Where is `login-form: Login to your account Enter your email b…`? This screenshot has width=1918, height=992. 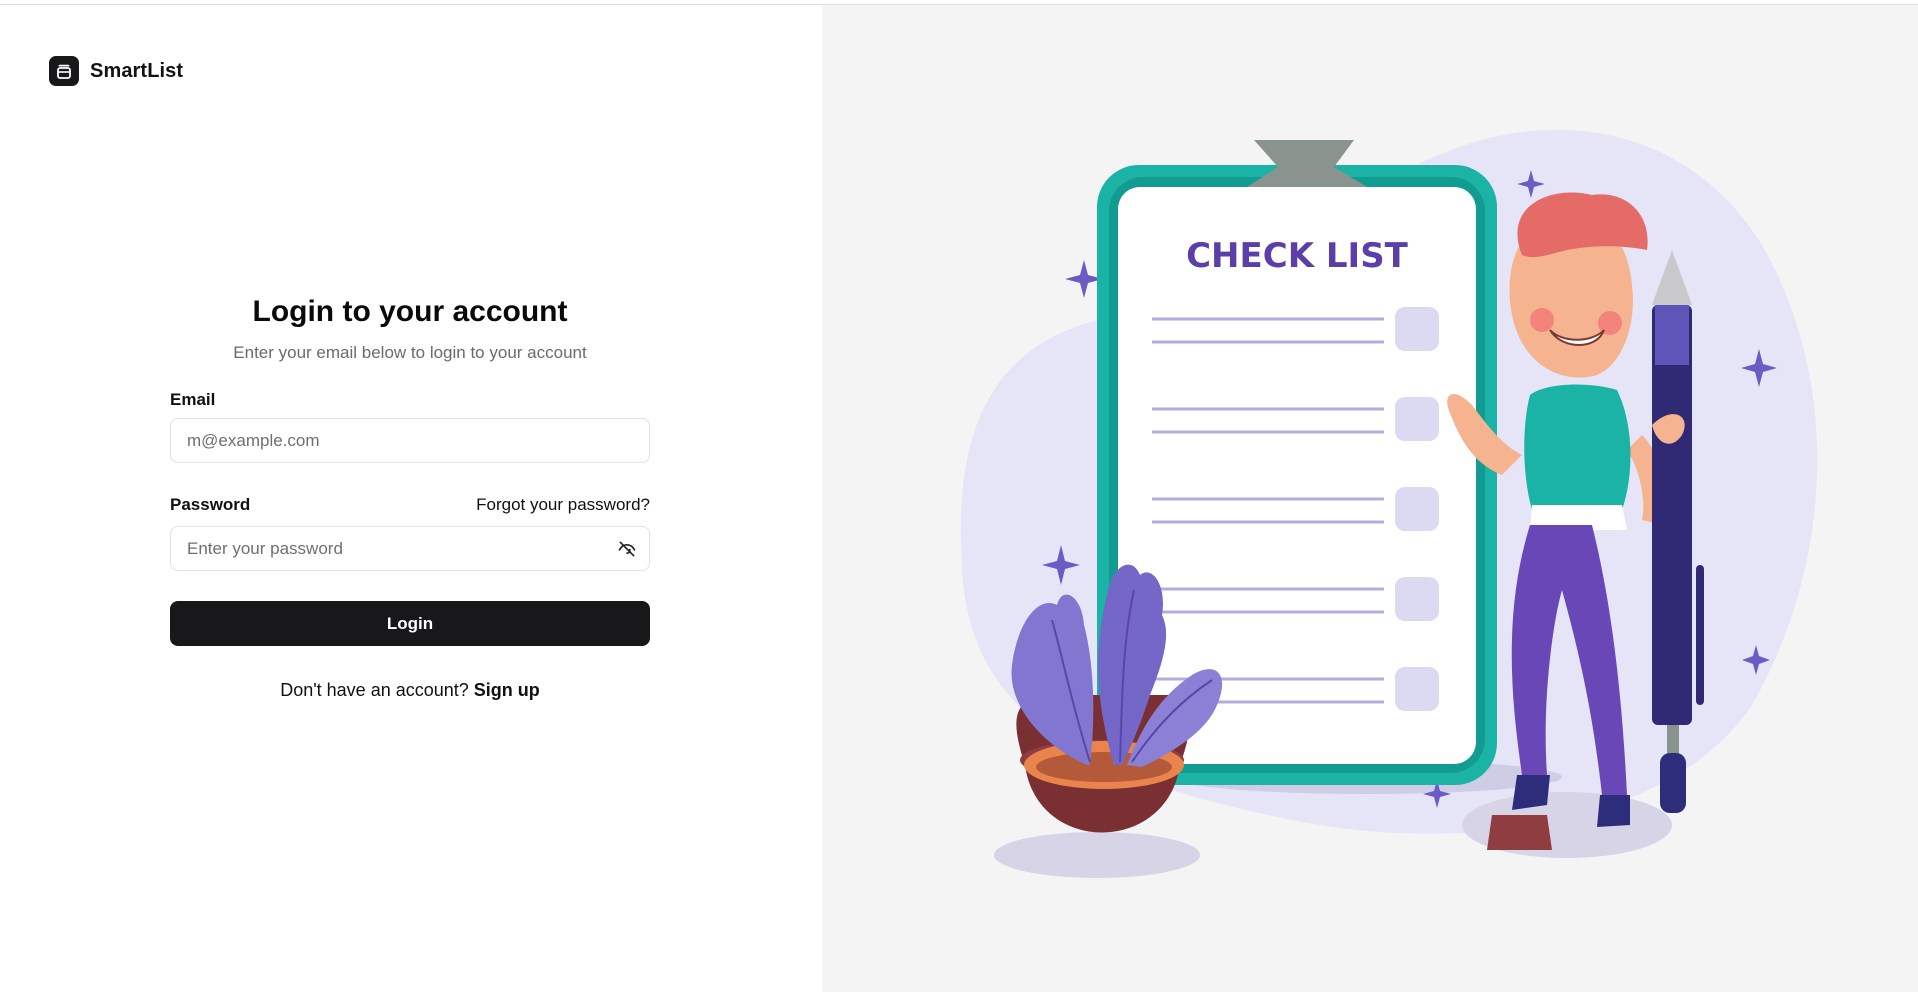
login-form: Login to your account Enter your email b… is located at coordinates (410, 498).